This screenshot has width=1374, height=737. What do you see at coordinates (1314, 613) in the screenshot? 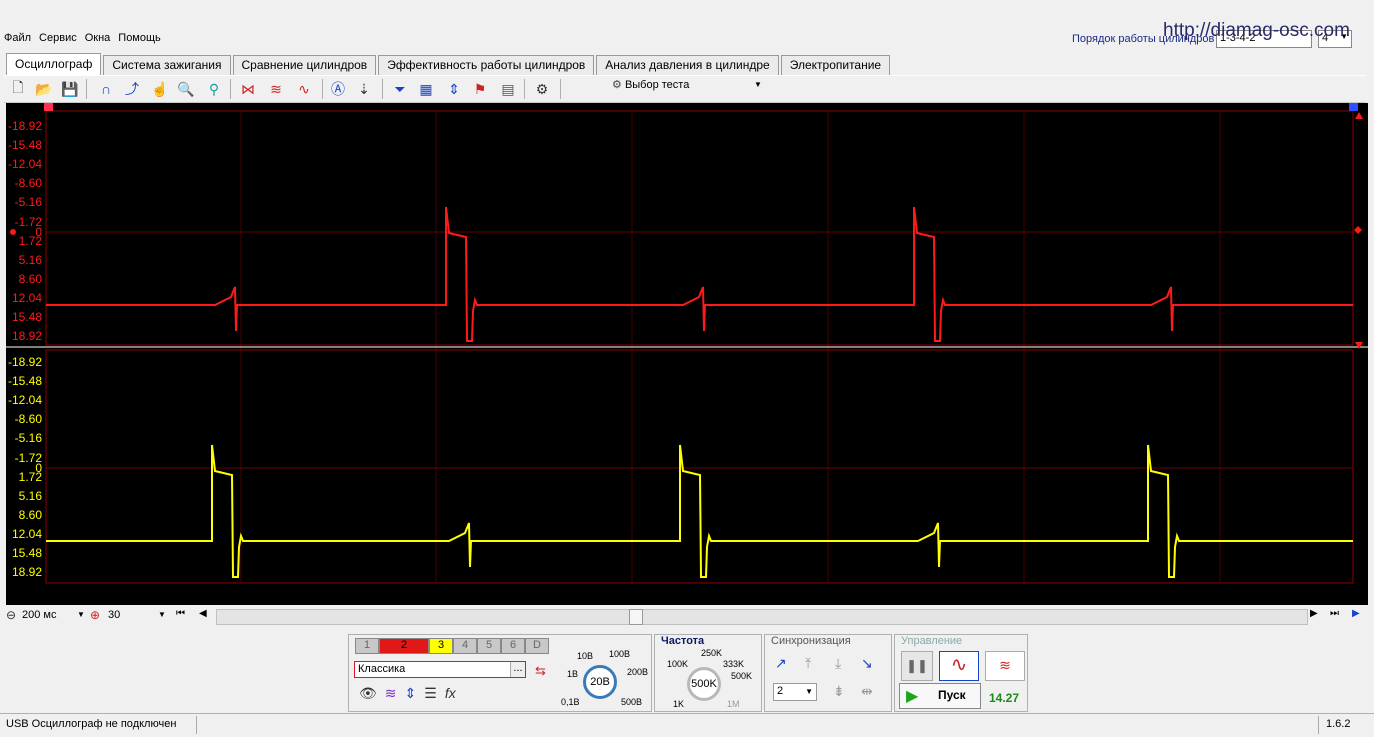
I see `step-forward-icon: ▶` at bounding box center [1314, 613].